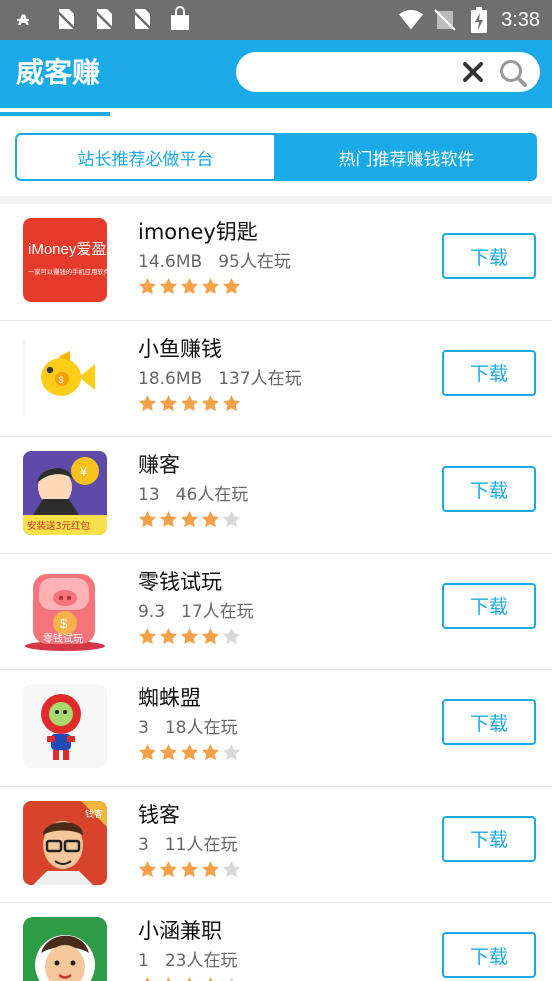 The image size is (552, 981). What do you see at coordinates (67, 249) in the screenshot?
I see `imoney-icon-text: iMoney爱盈利` at bounding box center [67, 249].